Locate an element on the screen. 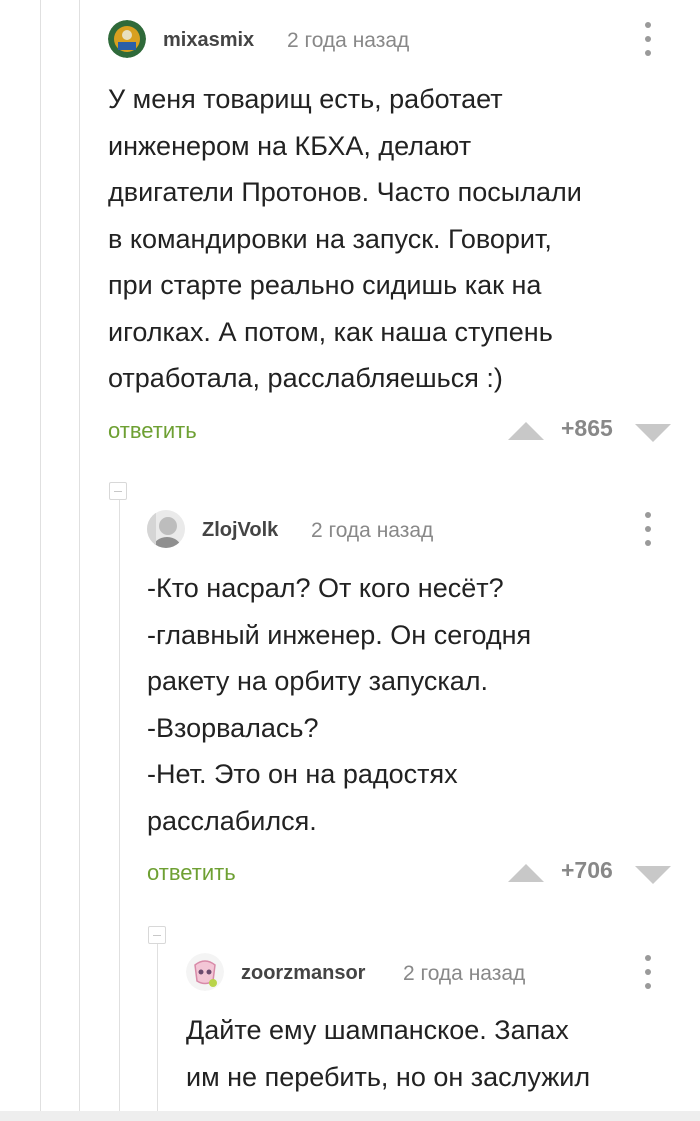 This screenshot has width=700, height=1121. text-line: при старте реально сидишь как на is located at coordinates (325, 285).